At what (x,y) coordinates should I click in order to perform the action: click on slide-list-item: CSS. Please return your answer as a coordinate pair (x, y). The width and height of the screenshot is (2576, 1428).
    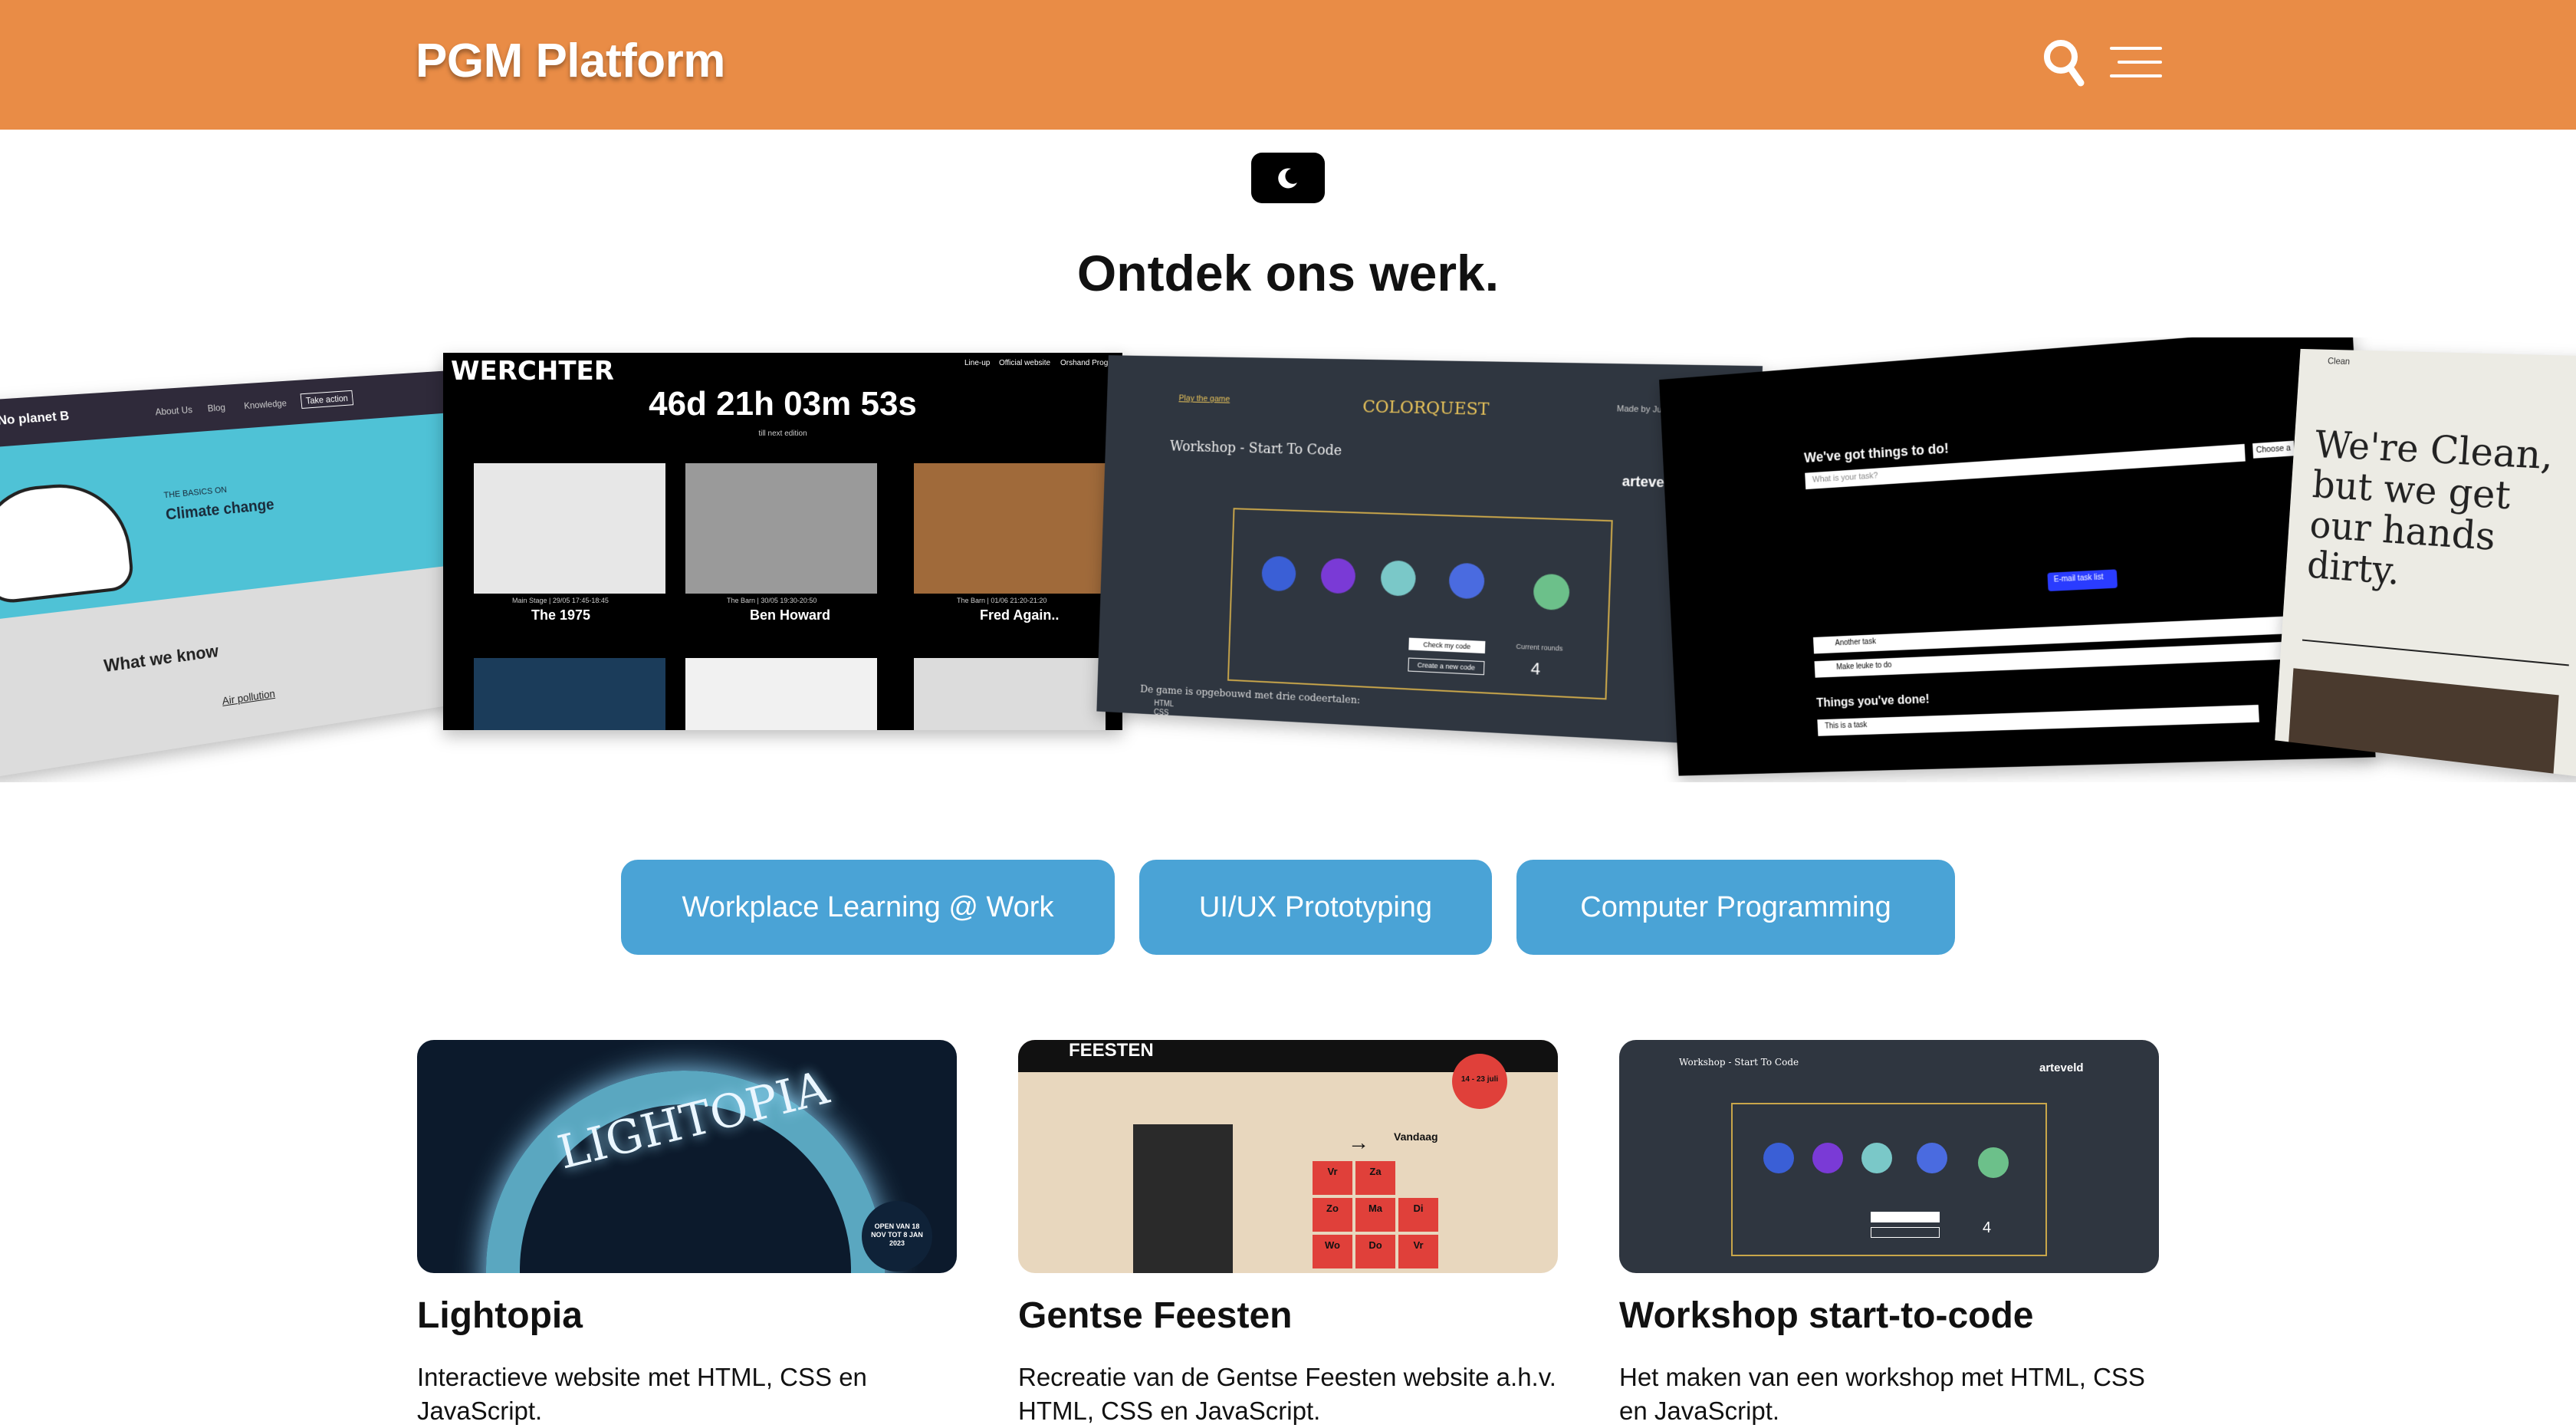
    Looking at the image, I should click on (1161, 713).